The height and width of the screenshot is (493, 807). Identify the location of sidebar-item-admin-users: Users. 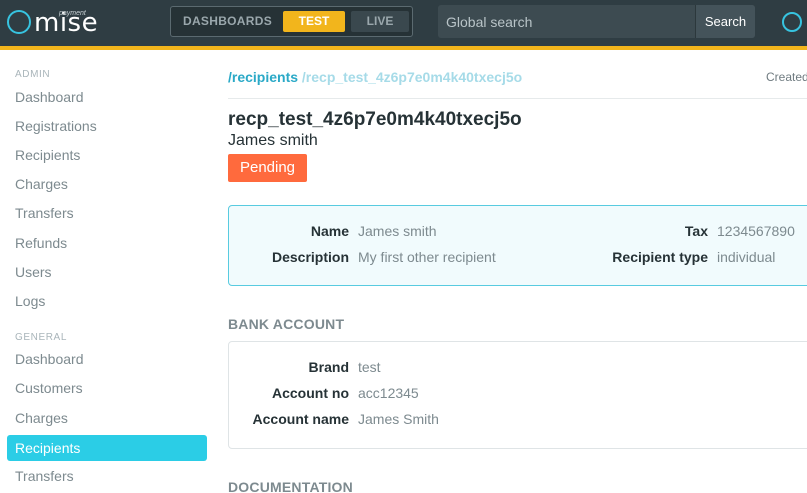
(107, 272).